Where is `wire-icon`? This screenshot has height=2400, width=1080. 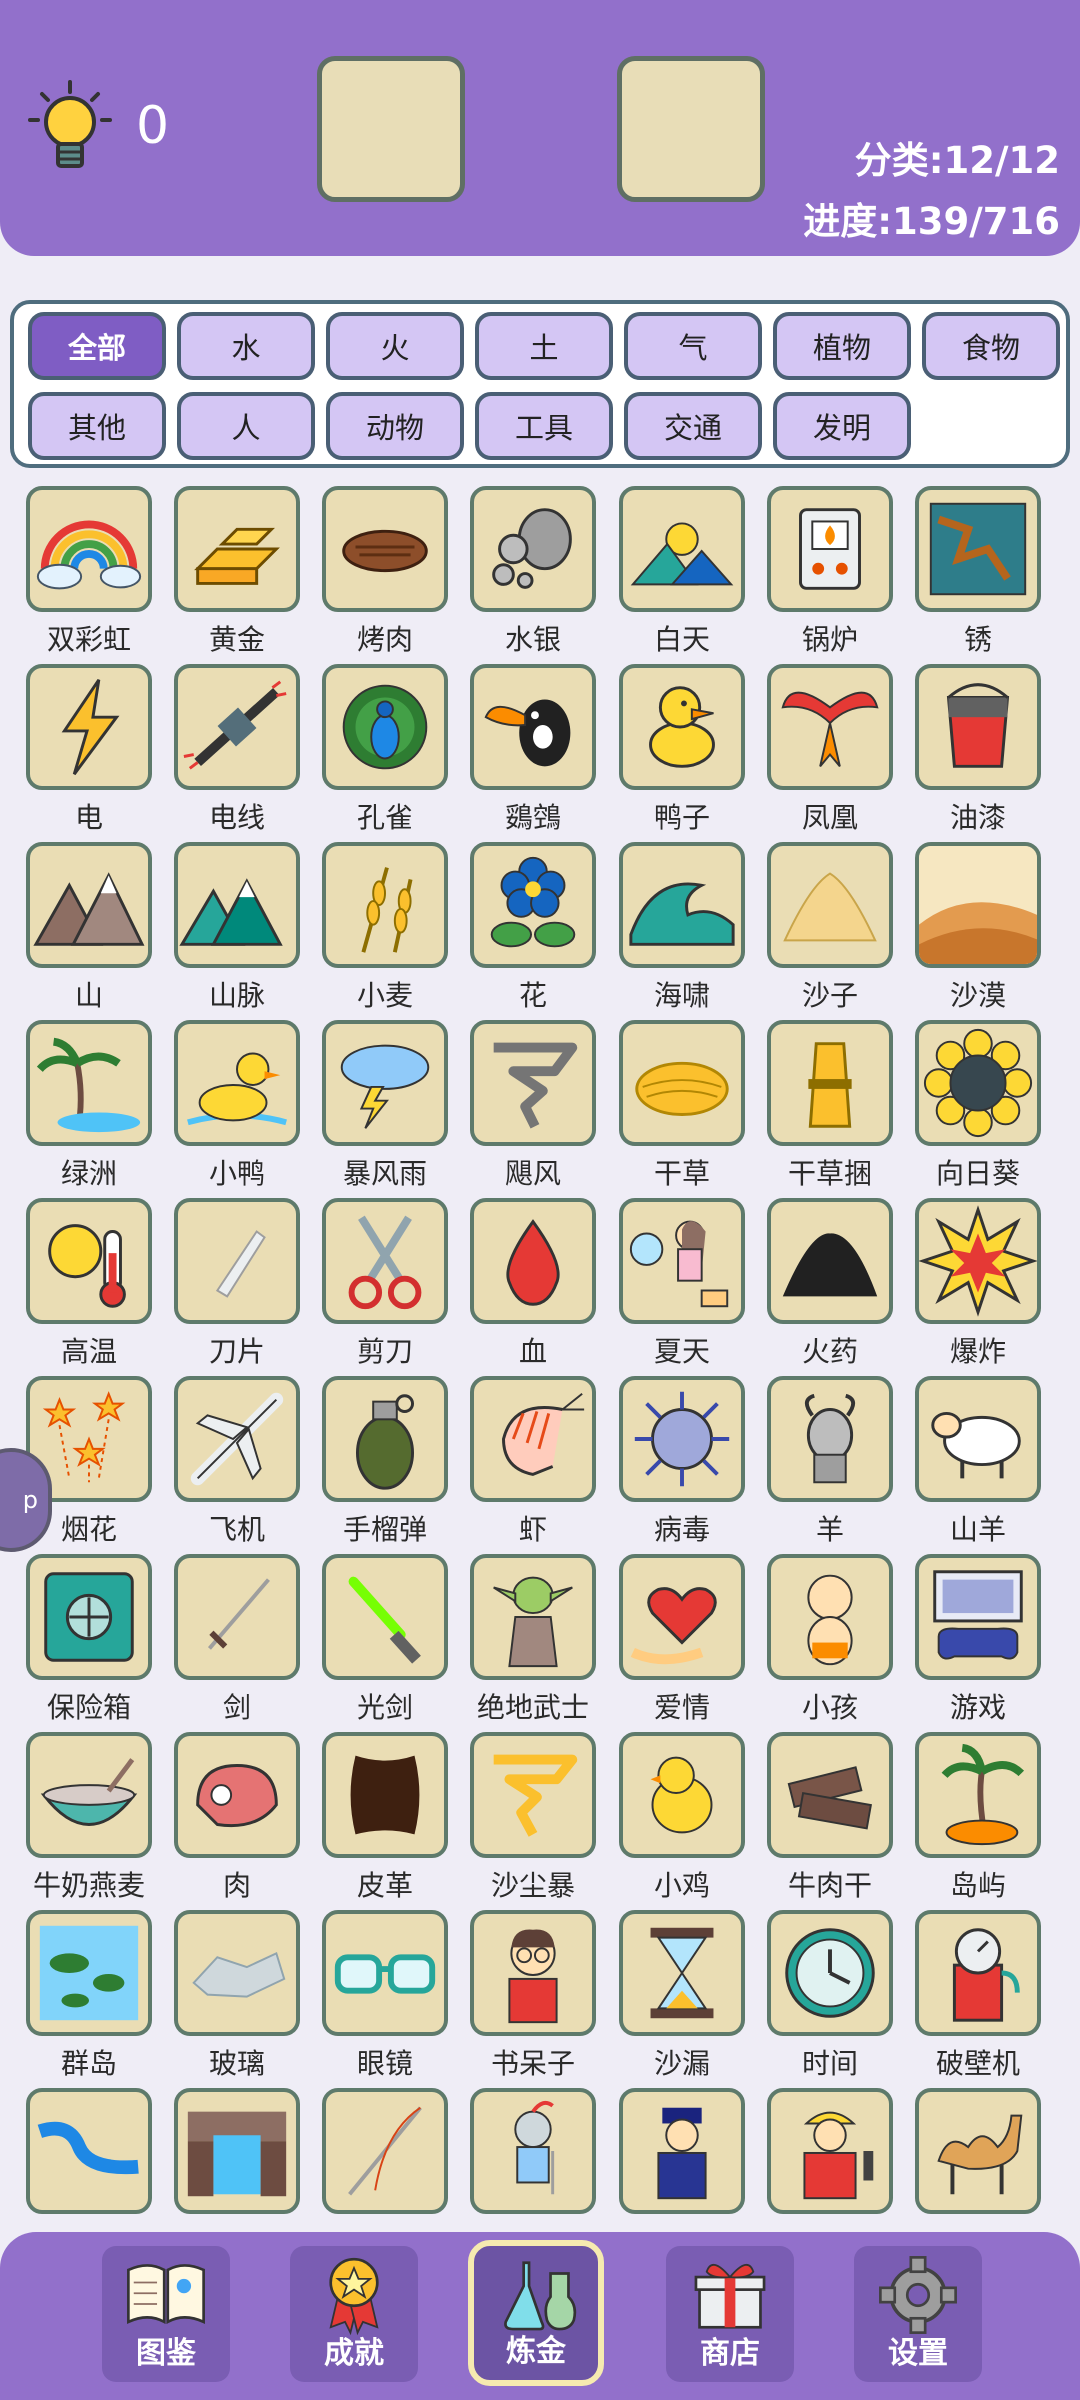
wire-icon is located at coordinates (237, 727).